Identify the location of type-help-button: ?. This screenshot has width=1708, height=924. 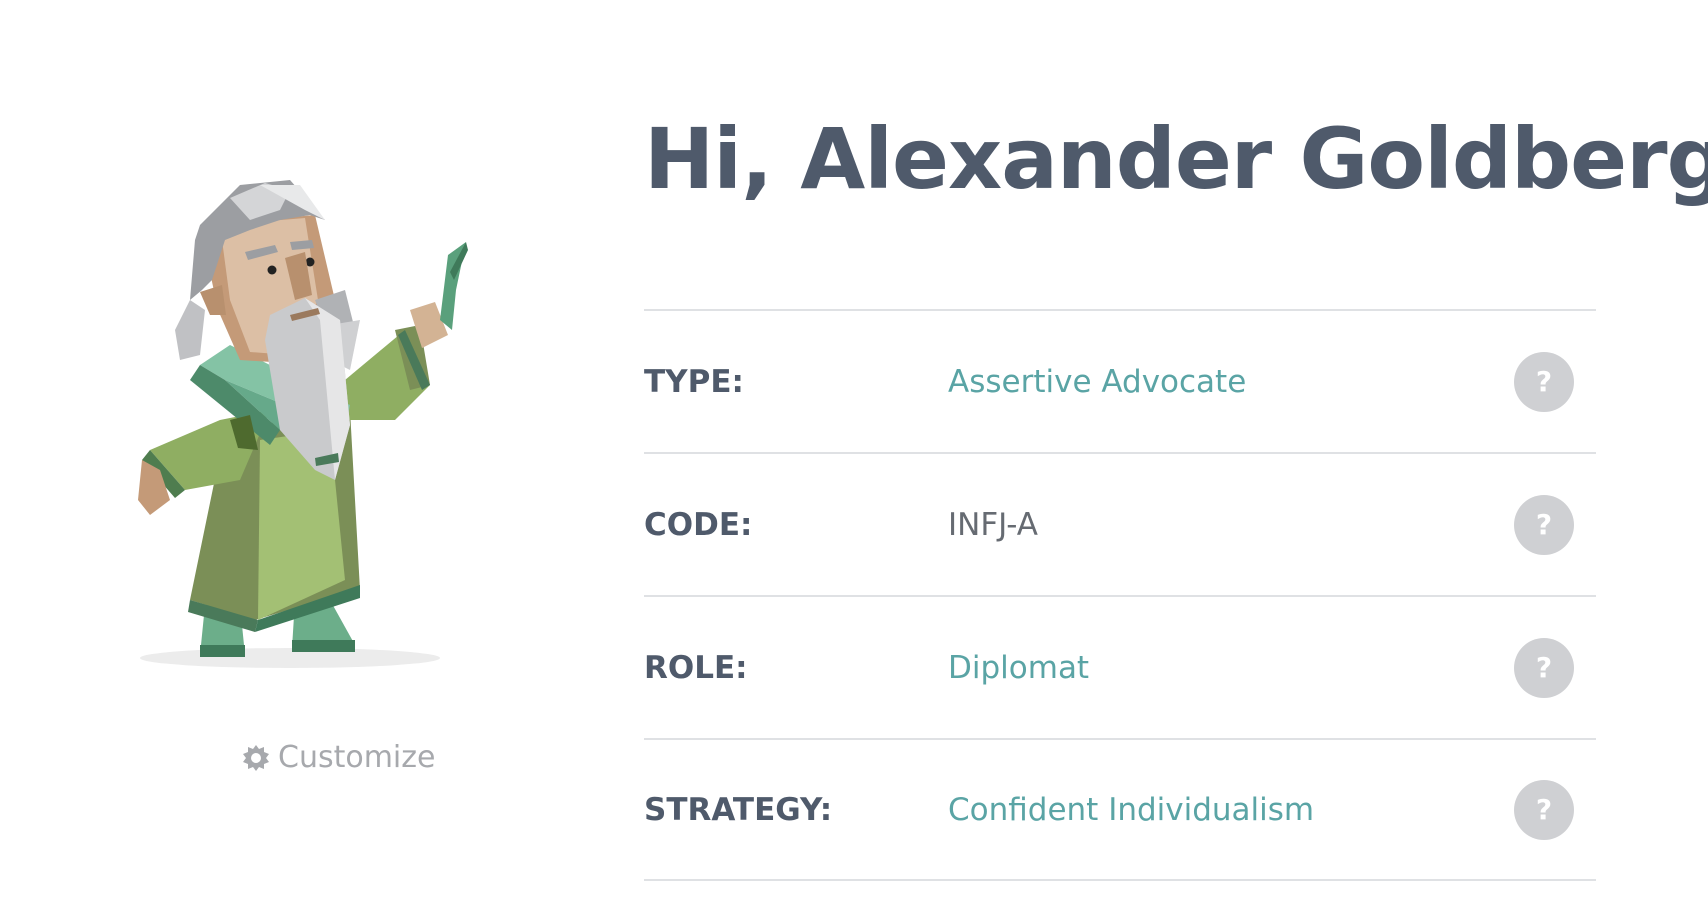
(1544, 381).